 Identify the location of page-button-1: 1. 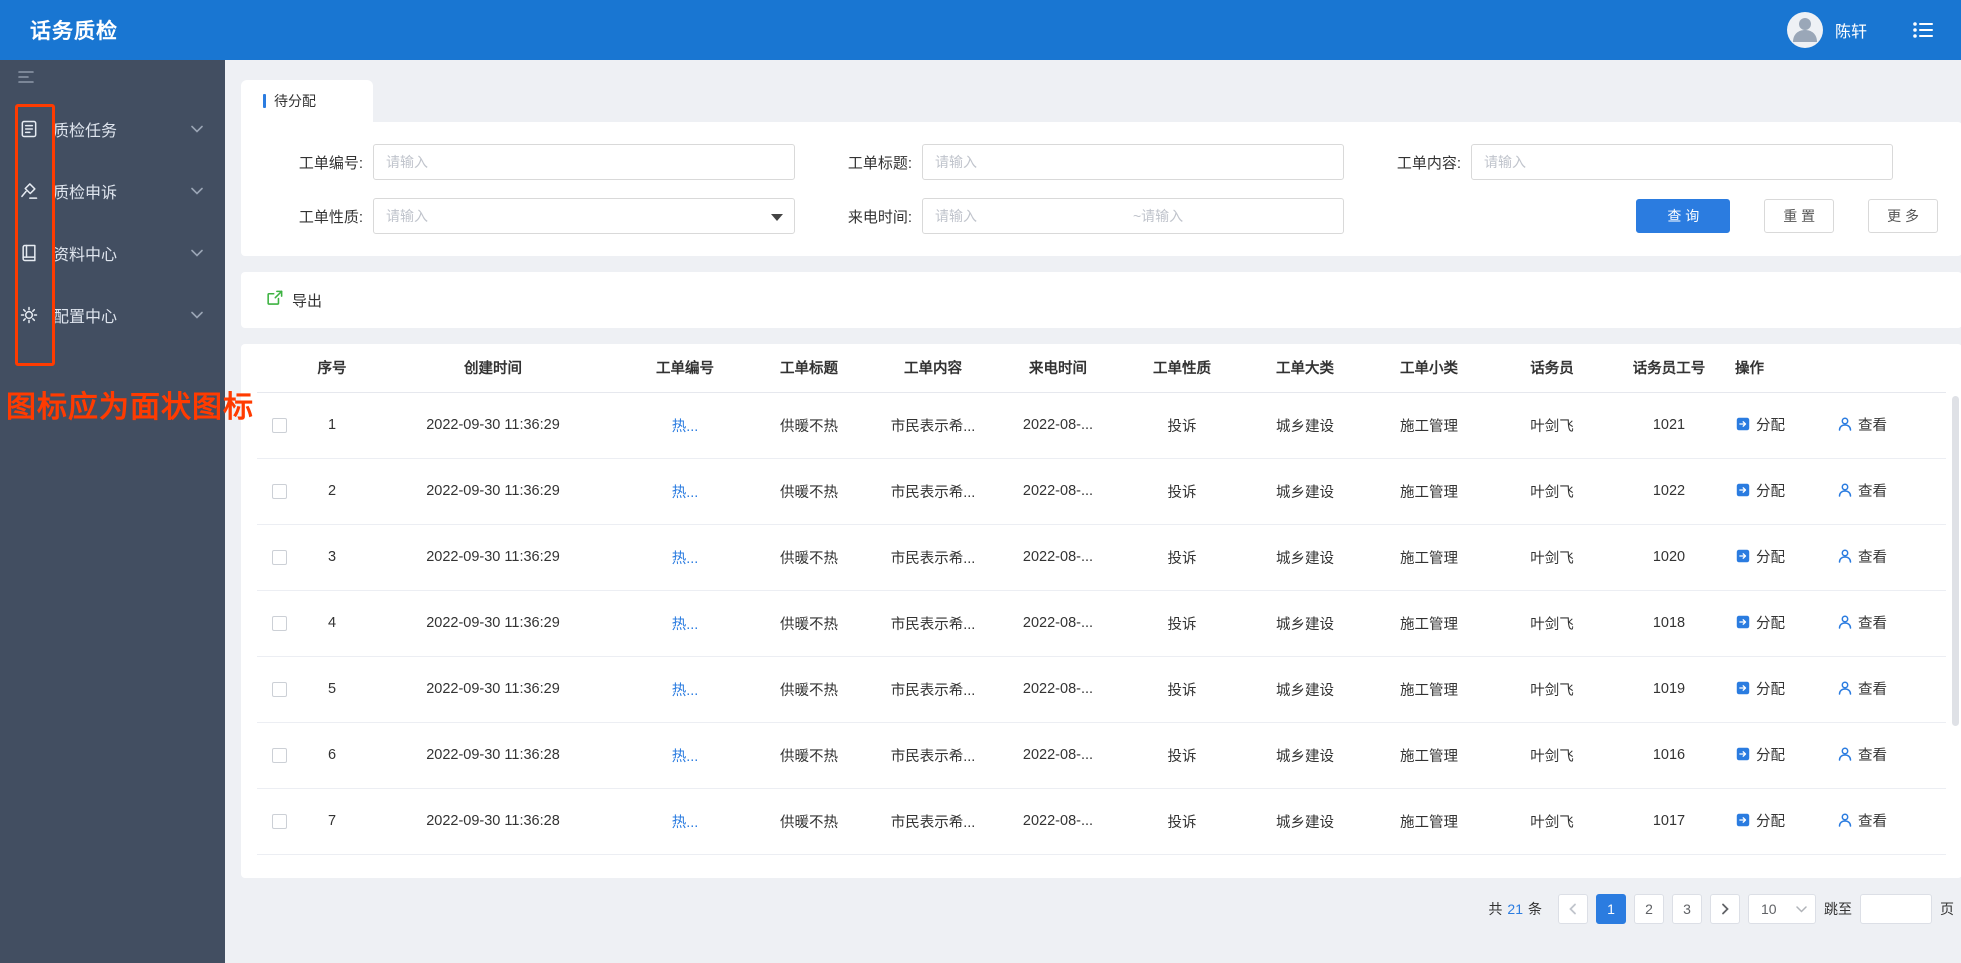
(1611, 909).